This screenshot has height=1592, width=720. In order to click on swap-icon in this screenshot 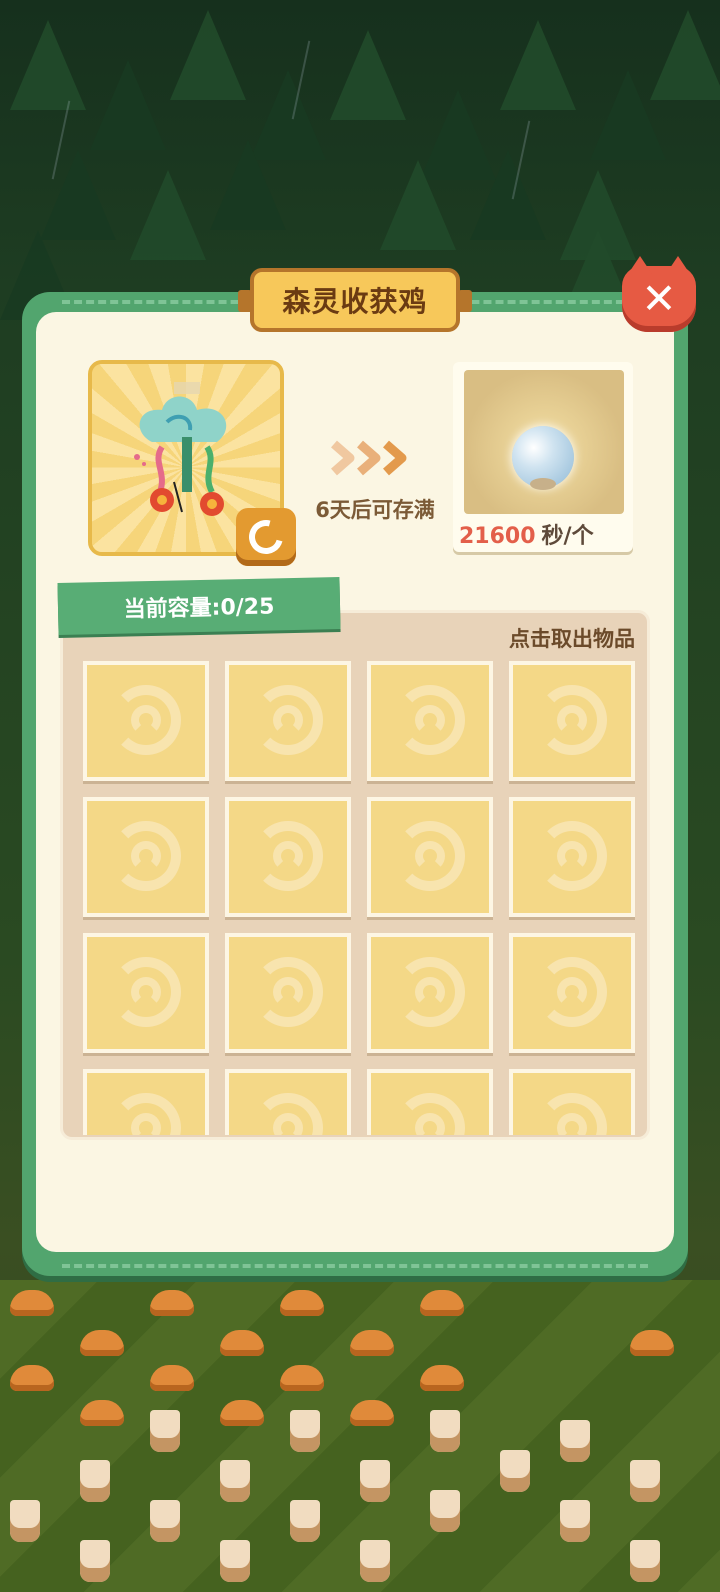, I will do `click(266, 537)`.